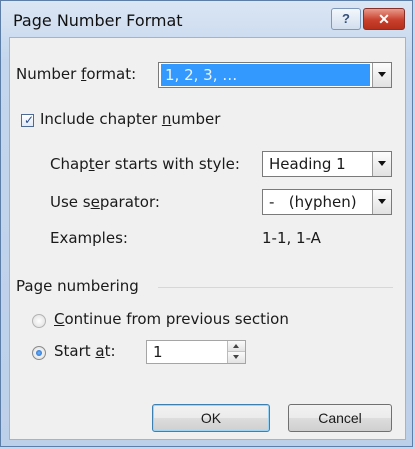 The image size is (415, 449). Describe the element at coordinates (98, 20) in the screenshot. I see `dialog-title: Page Number Format` at that location.